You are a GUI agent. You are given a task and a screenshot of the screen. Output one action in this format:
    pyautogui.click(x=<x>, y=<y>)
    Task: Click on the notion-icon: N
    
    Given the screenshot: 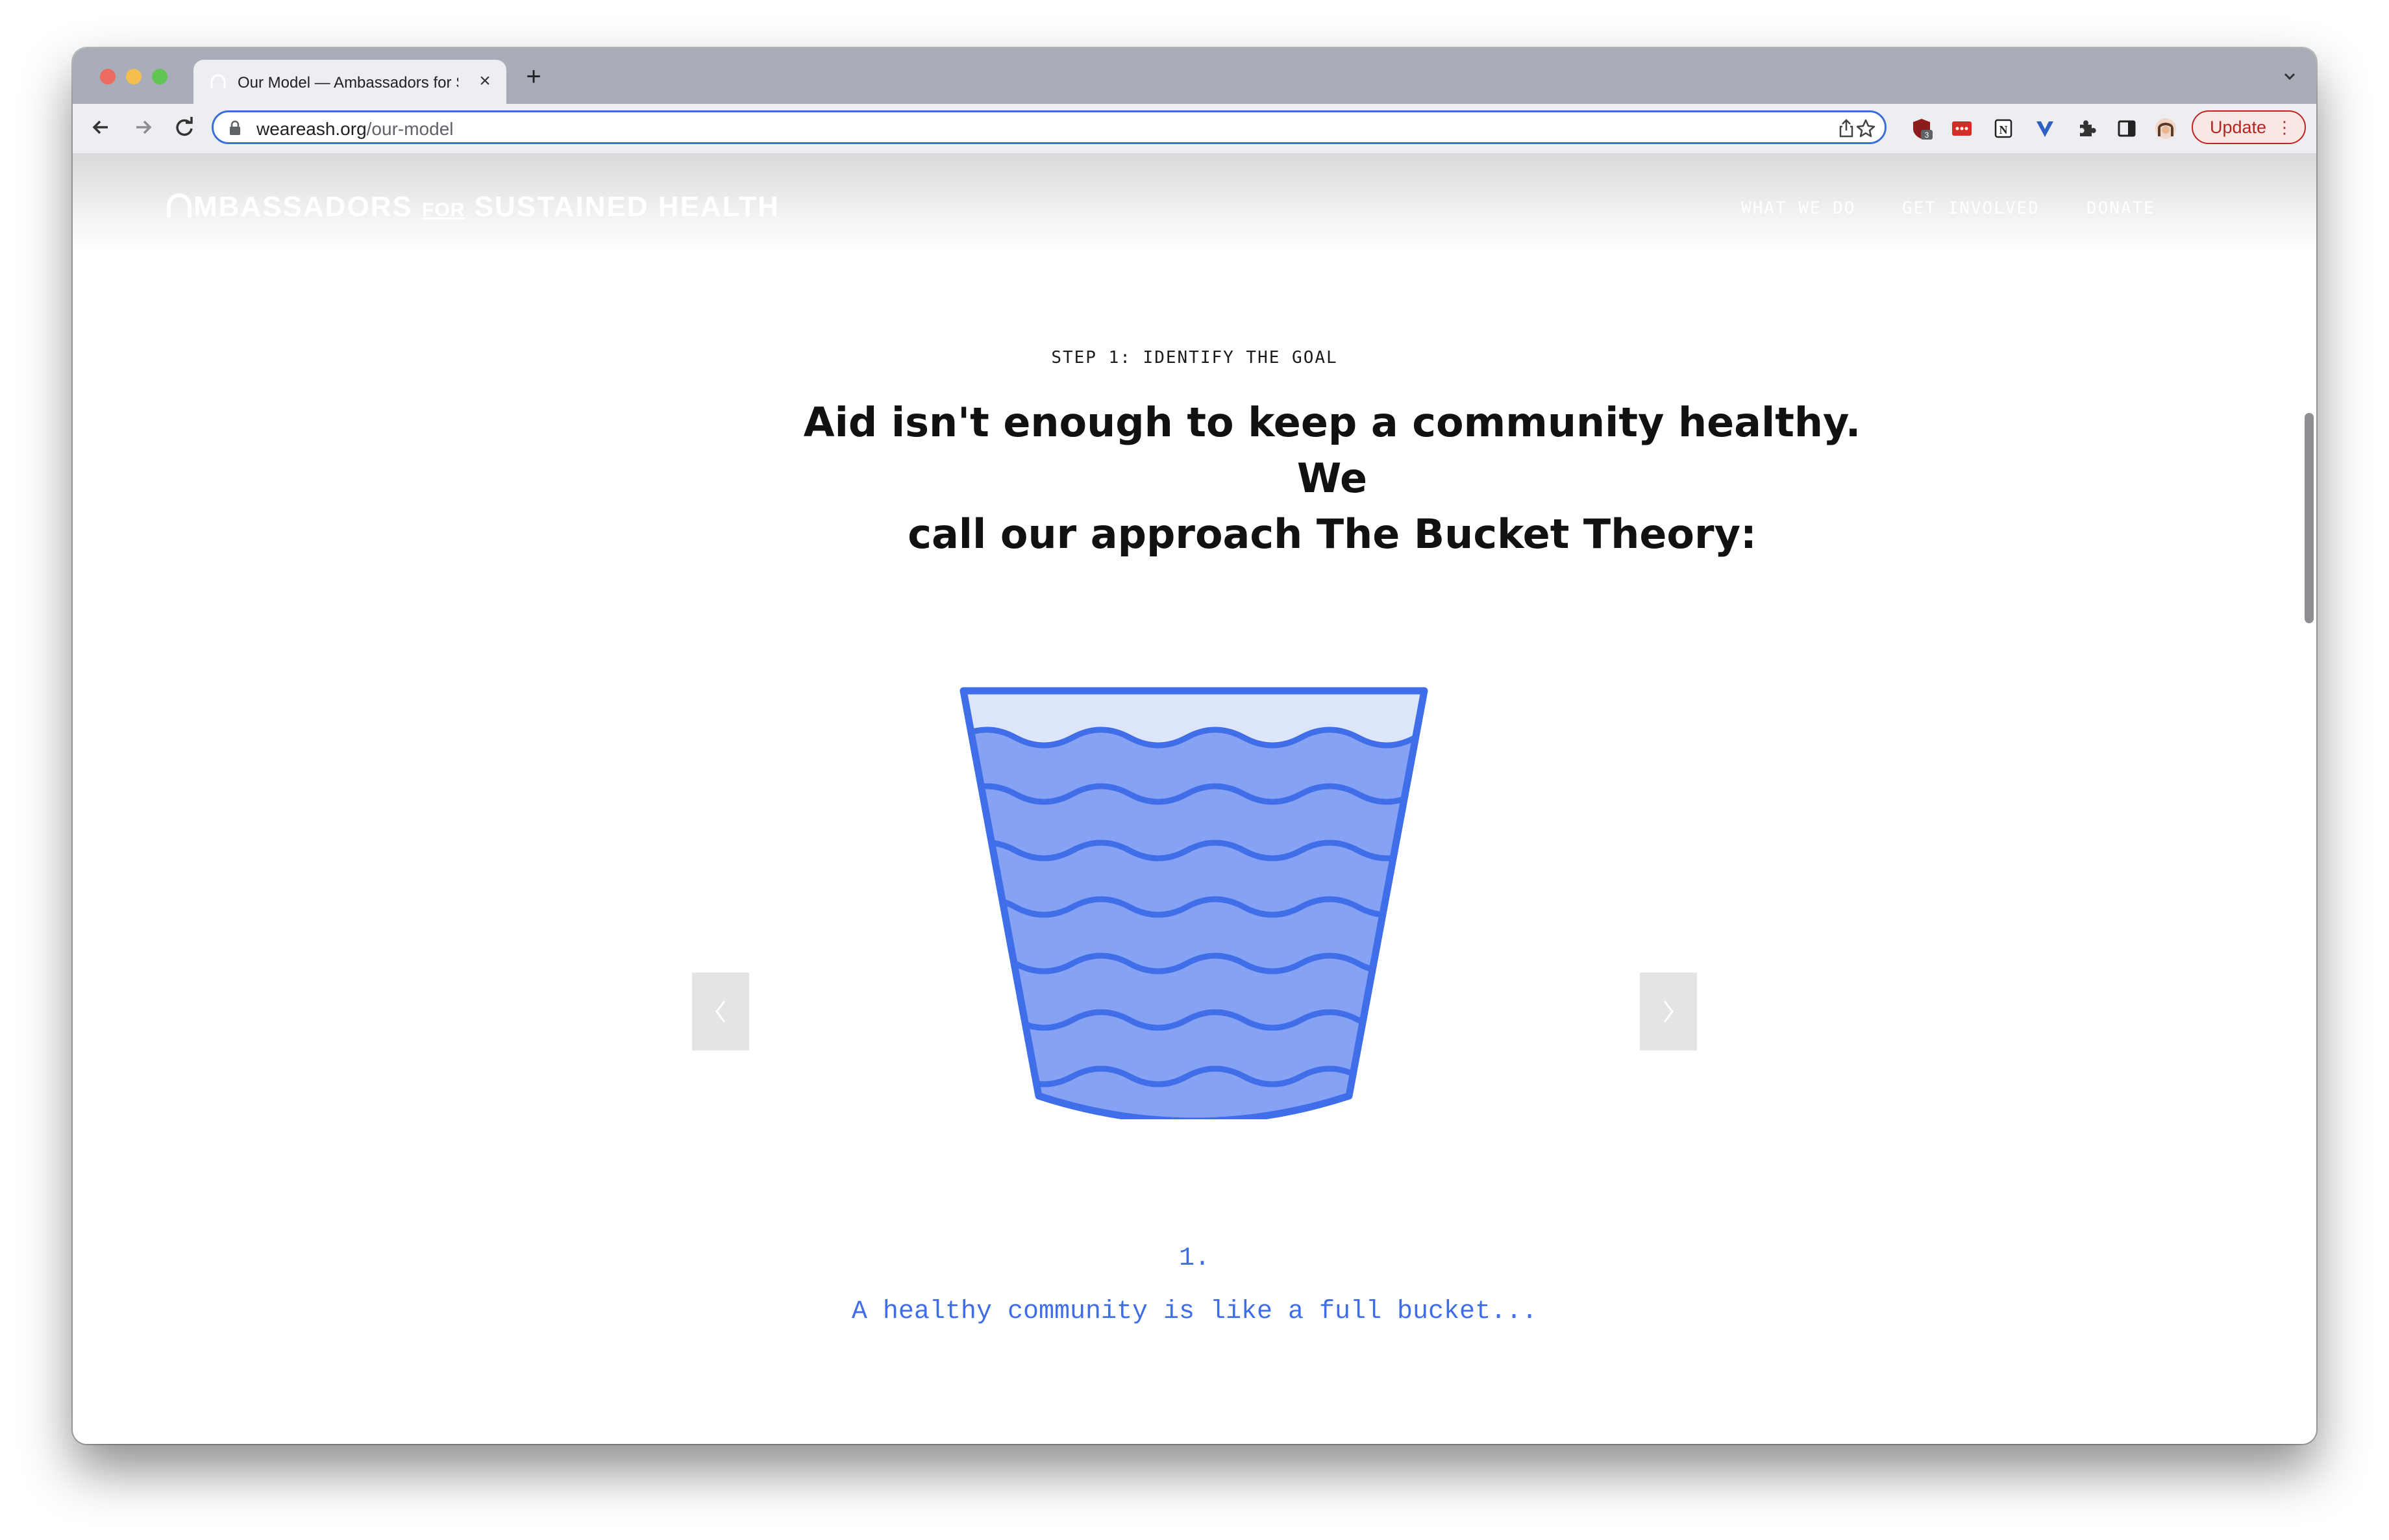 What is the action you would take?
    pyautogui.click(x=2003, y=128)
    